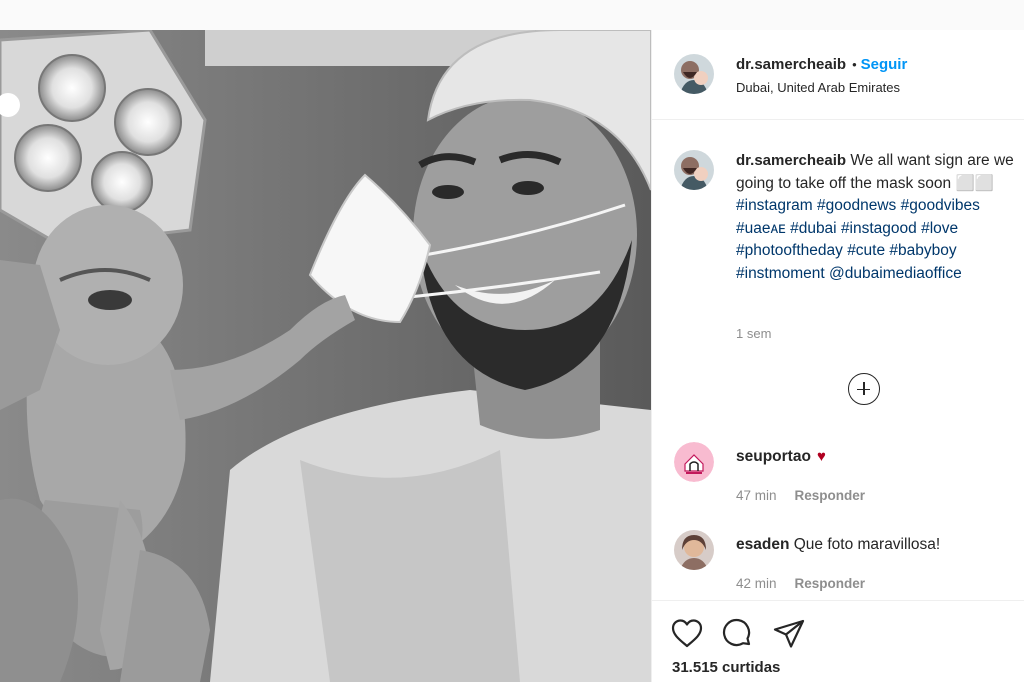 This screenshot has height=682, width=1024. I want to click on hashtag-link: #cute, so click(866, 250).